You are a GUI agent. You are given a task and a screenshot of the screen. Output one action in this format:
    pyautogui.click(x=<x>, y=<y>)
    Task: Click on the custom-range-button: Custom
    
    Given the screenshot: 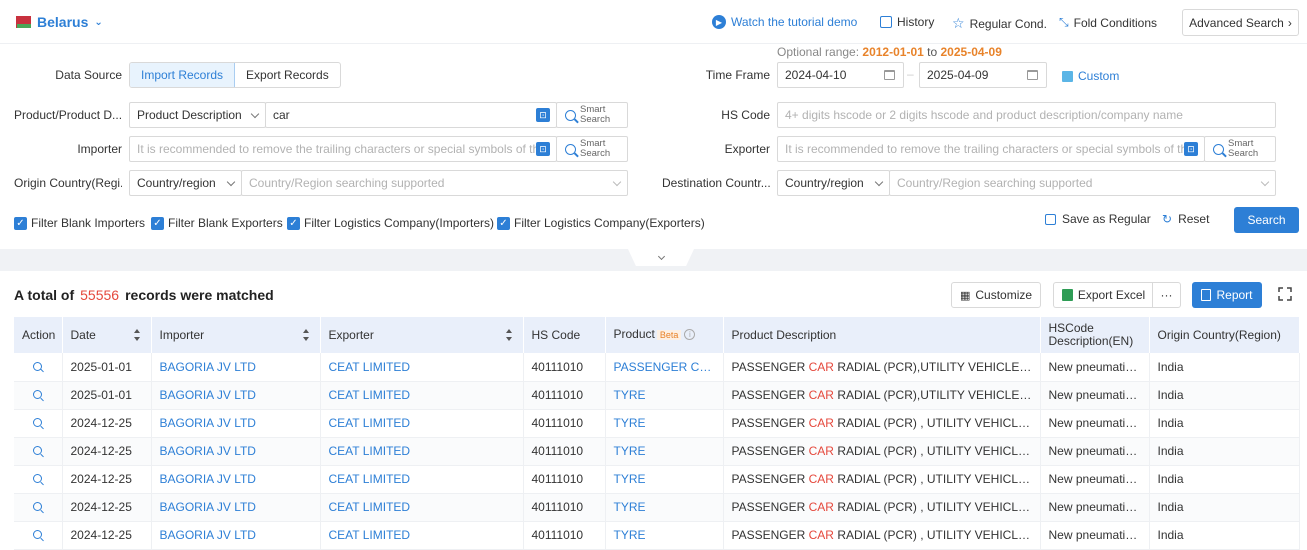 What is the action you would take?
    pyautogui.click(x=1090, y=76)
    